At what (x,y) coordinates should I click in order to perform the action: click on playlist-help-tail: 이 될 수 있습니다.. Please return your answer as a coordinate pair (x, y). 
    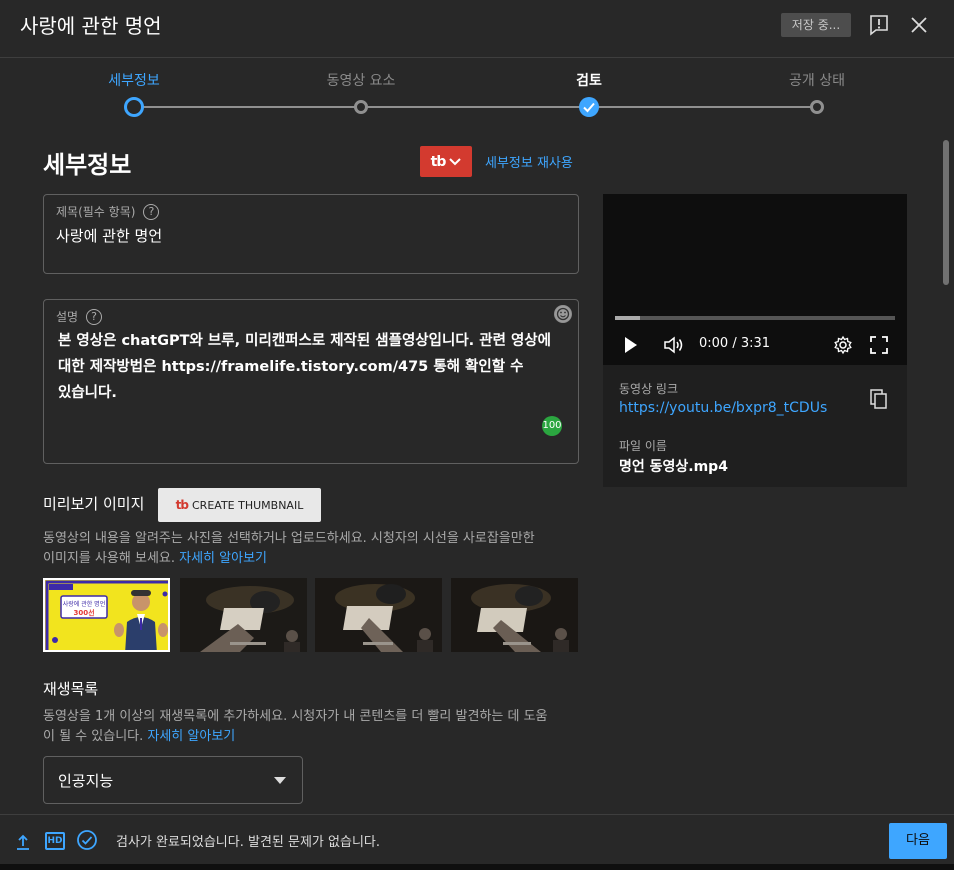
    Looking at the image, I should click on (93, 736).